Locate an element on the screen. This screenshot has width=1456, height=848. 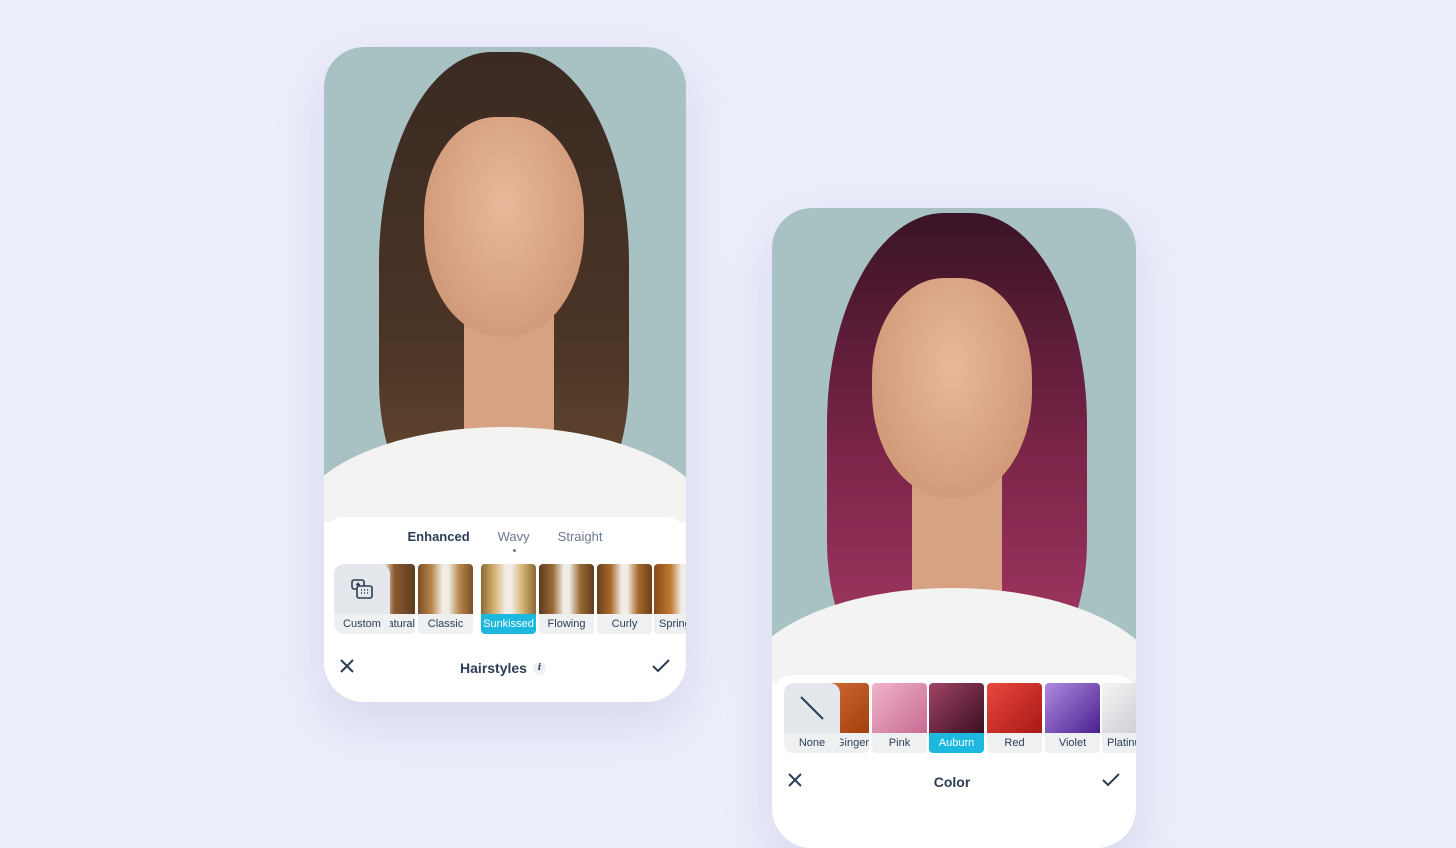
tab-straight: Straight is located at coordinates (580, 536).